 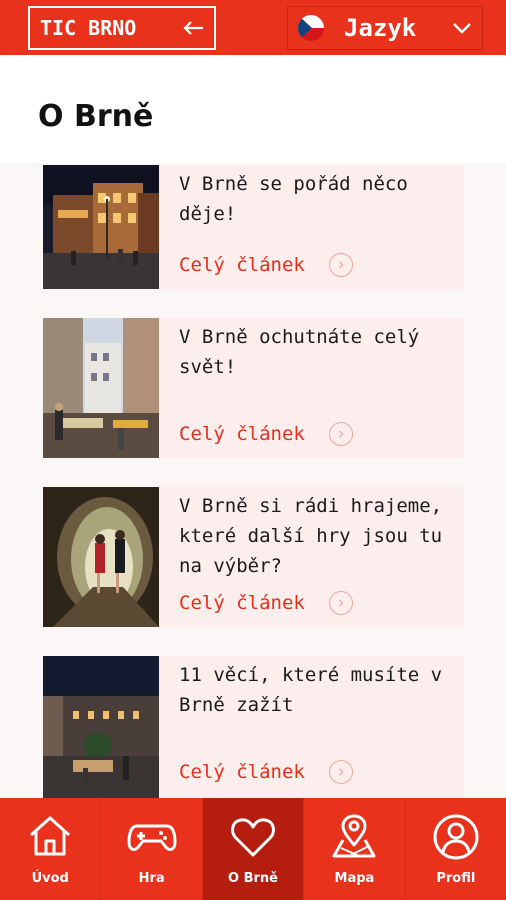 What do you see at coordinates (253, 109) in the screenshot?
I see `title-area: O Brně` at bounding box center [253, 109].